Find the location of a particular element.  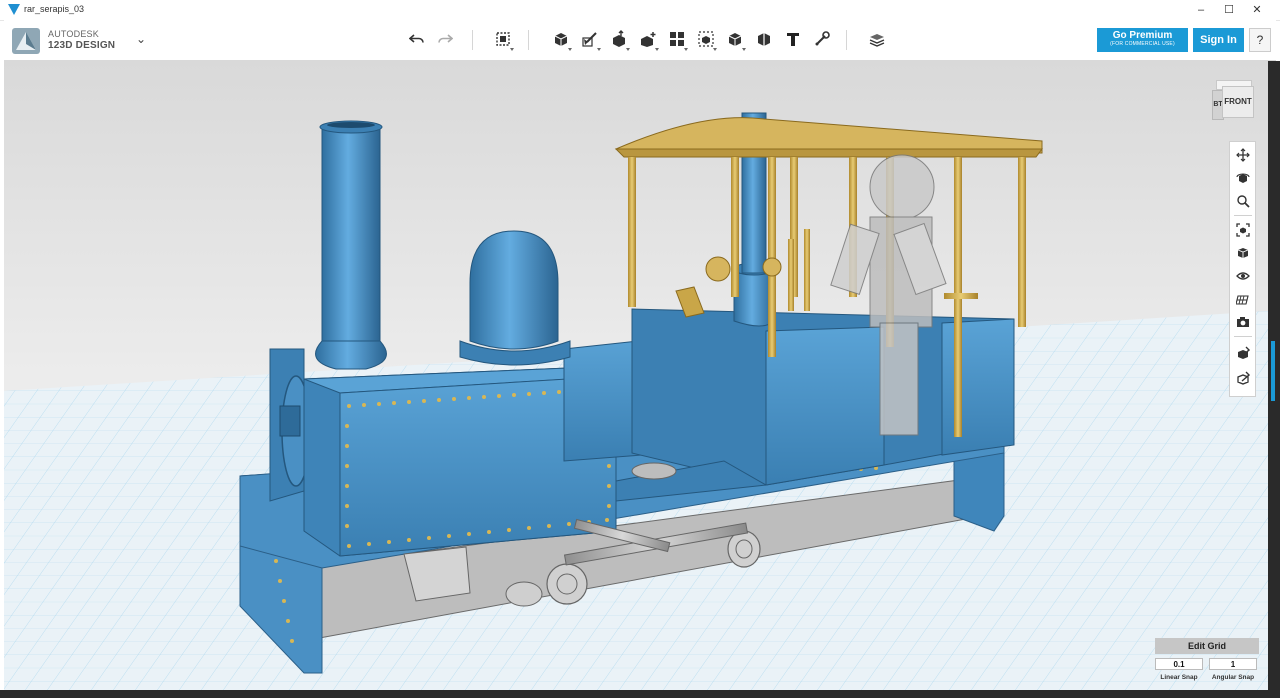

pattern-button is located at coordinates (677, 39).